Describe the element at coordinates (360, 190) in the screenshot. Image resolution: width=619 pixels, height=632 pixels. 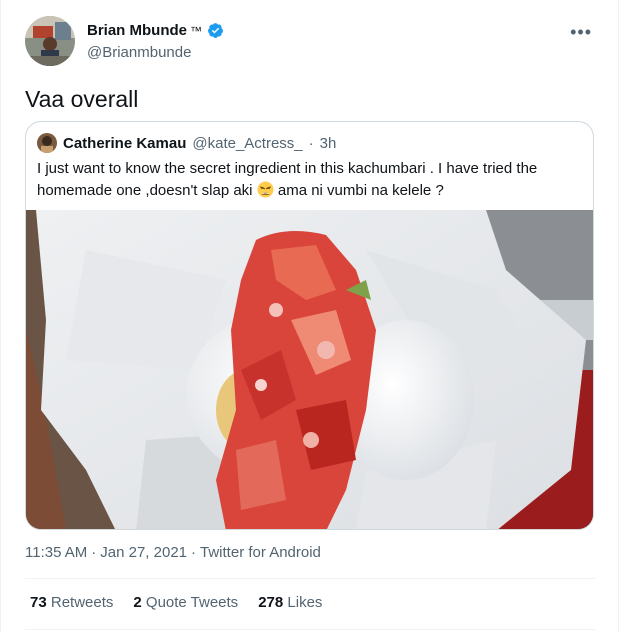
I see `quoted-text-part2: ama ni vumbi na kelele ?` at that location.